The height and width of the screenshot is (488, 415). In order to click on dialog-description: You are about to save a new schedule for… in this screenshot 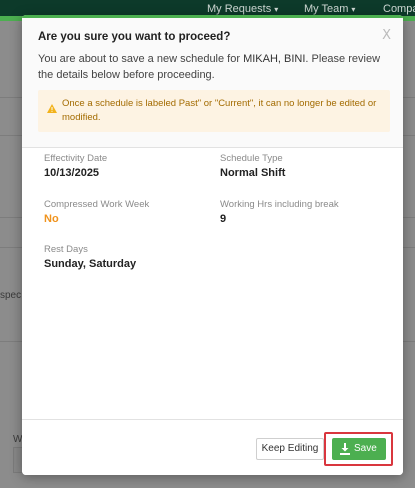, I will do `click(213, 67)`.